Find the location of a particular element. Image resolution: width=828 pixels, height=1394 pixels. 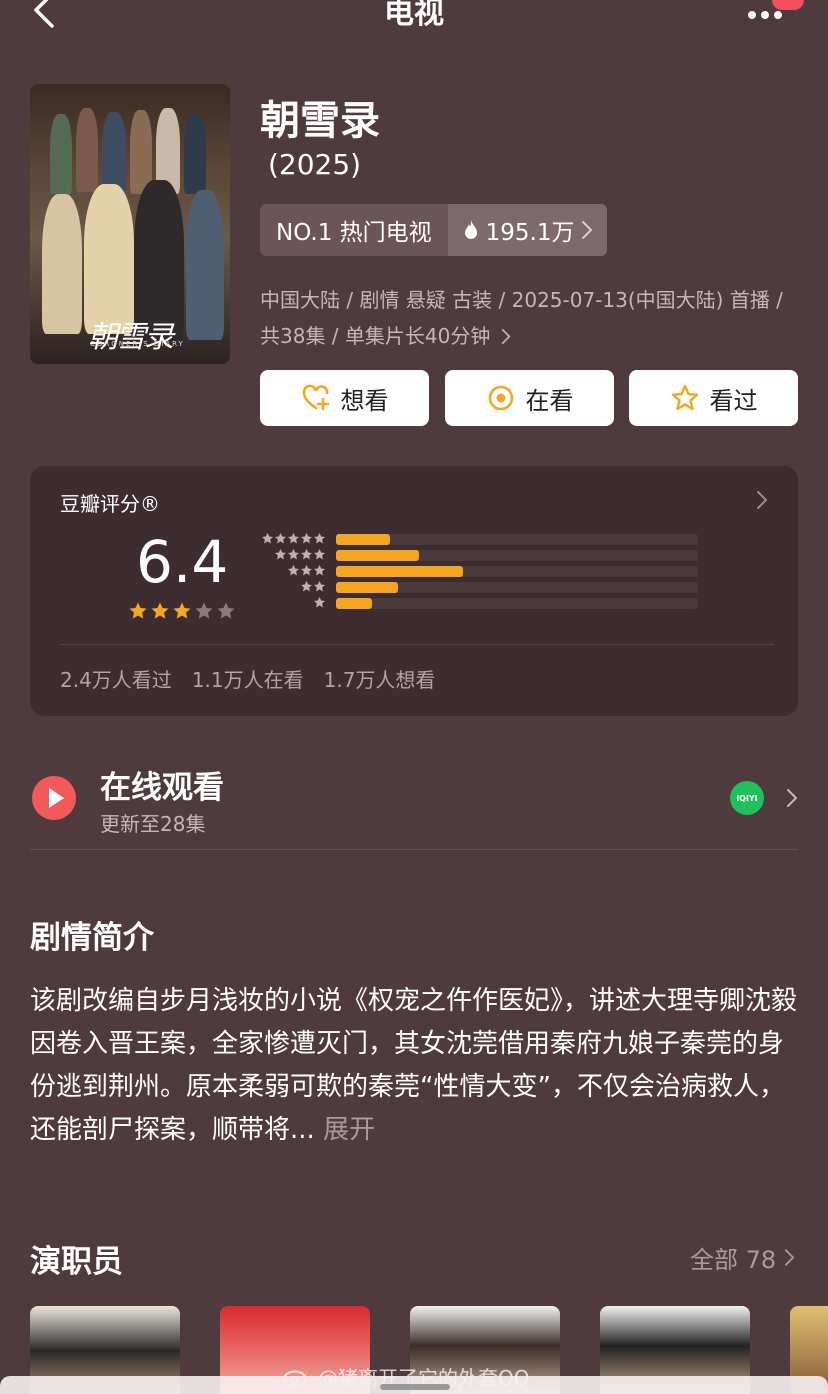

star-outline-icon is located at coordinates (684, 397).